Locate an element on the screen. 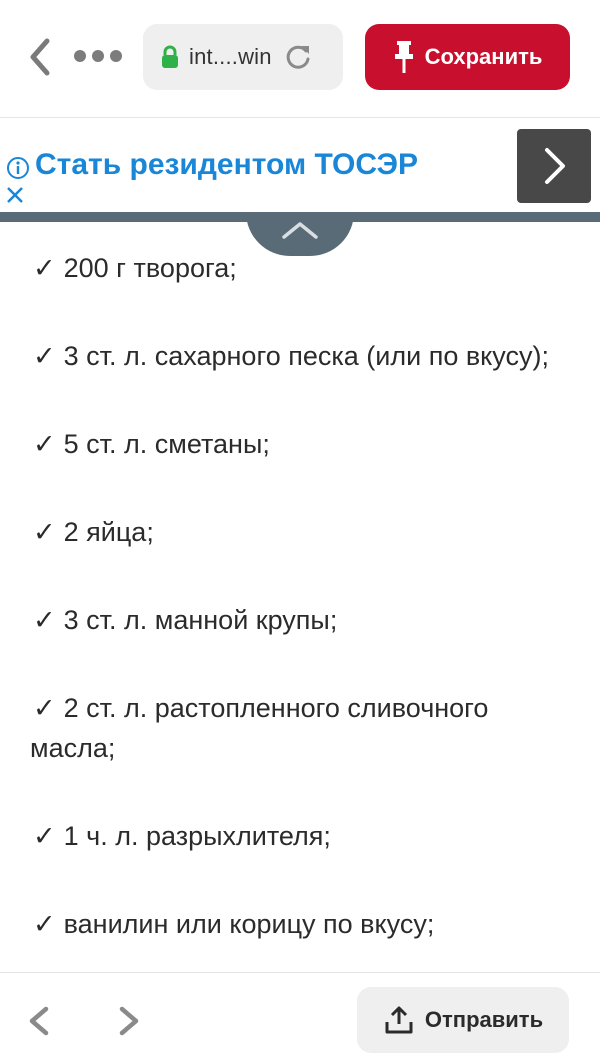 This screenshot has height=1063, width=600. ad-open-button is located at coordinates (554, 166).